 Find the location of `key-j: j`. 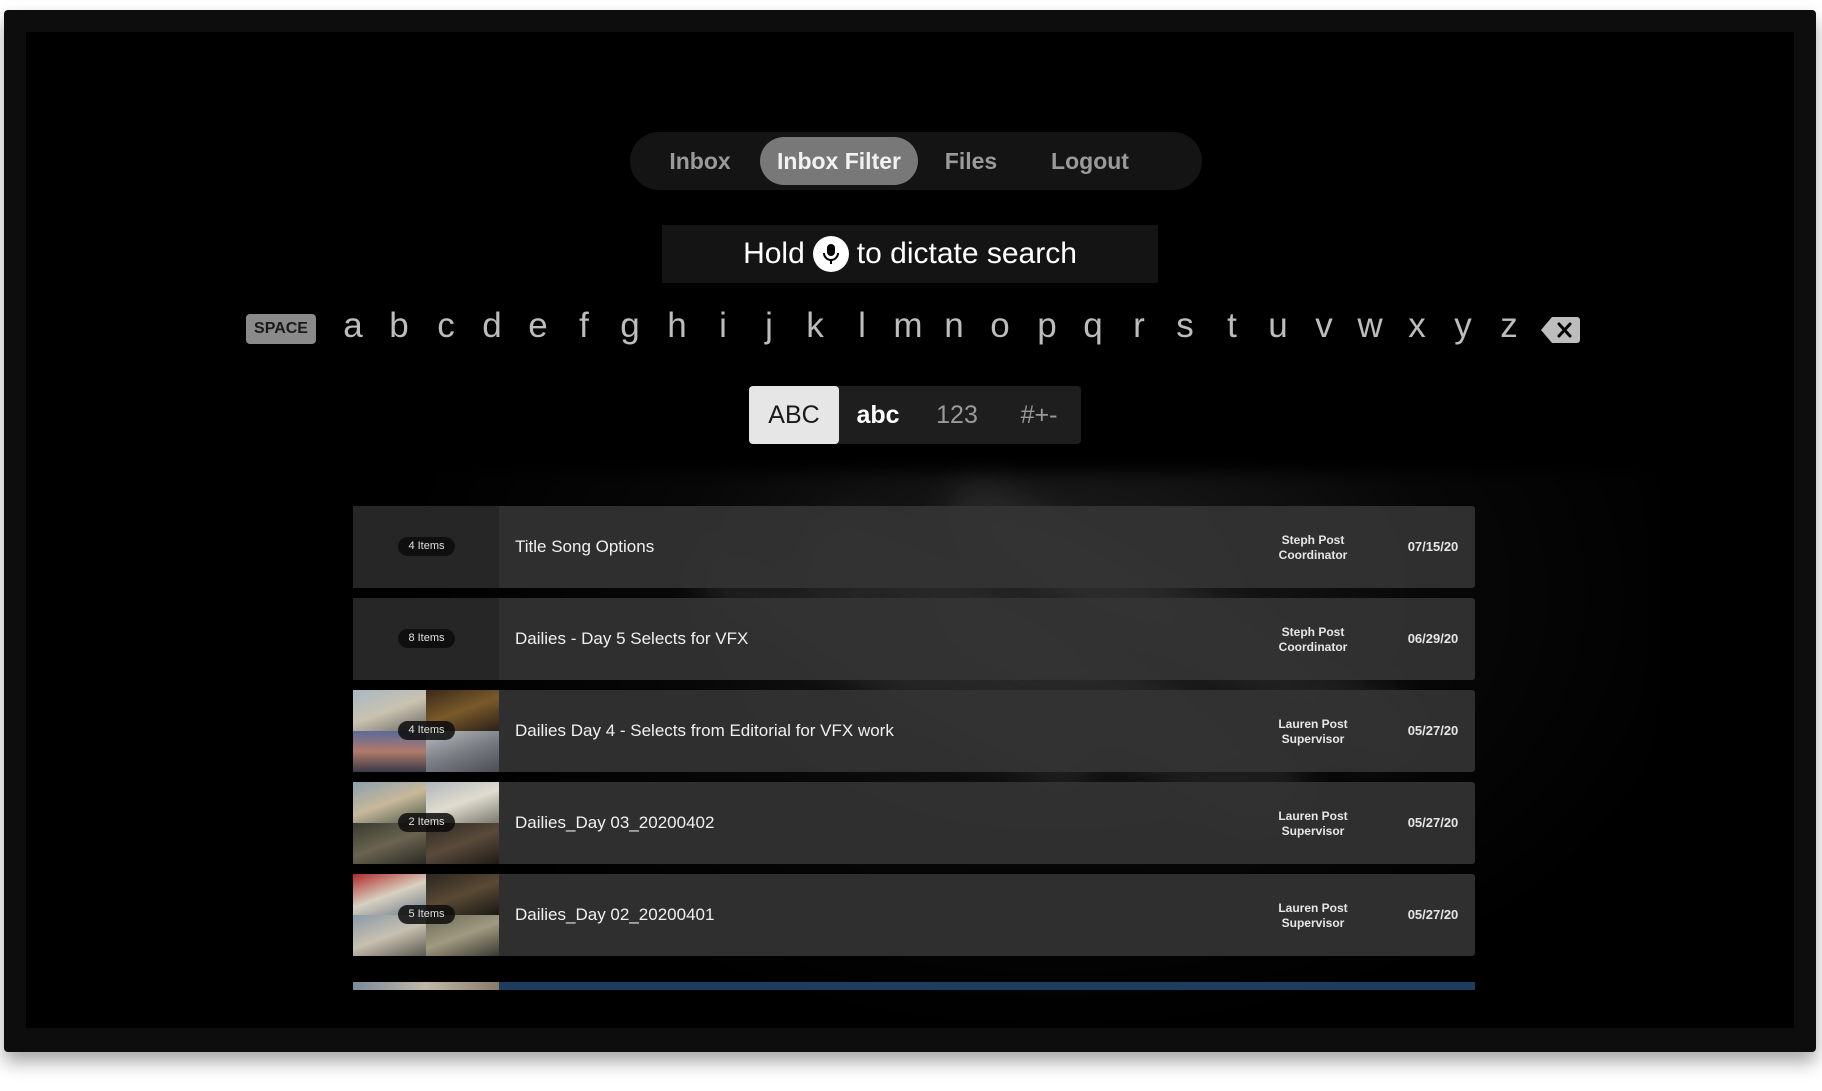

key-j: j is located at coordinates (769, 326).